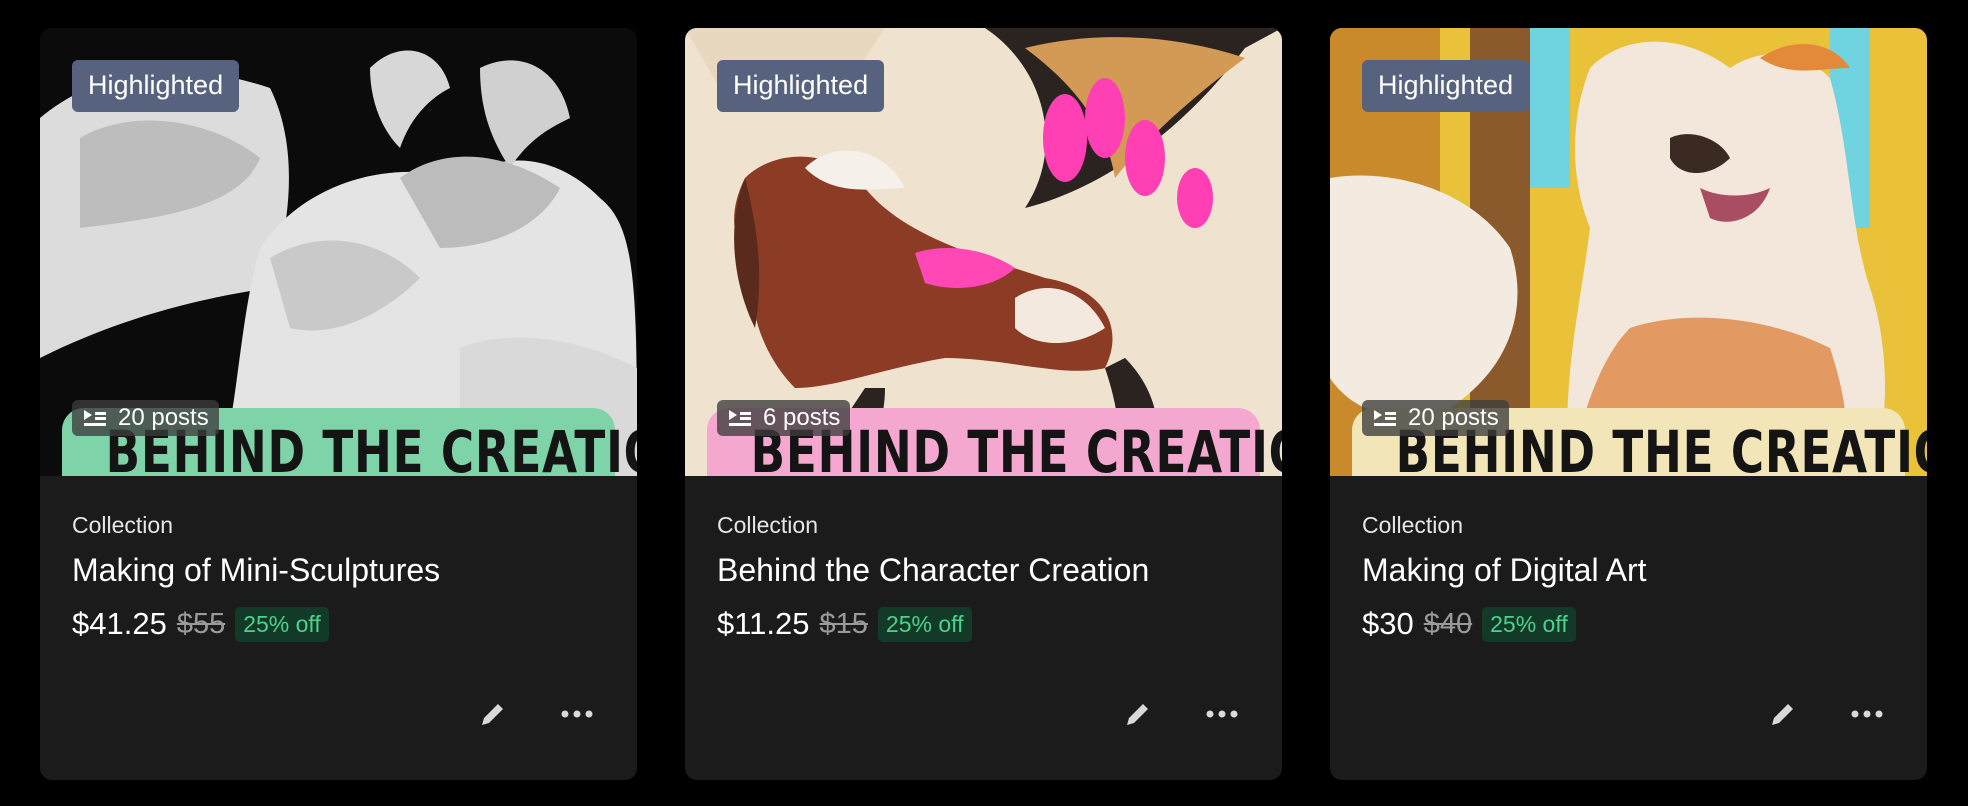 Image resolution: width=1968 pixels, height=806 pixels. I want to click on price: $41.25, so click(119, 623).